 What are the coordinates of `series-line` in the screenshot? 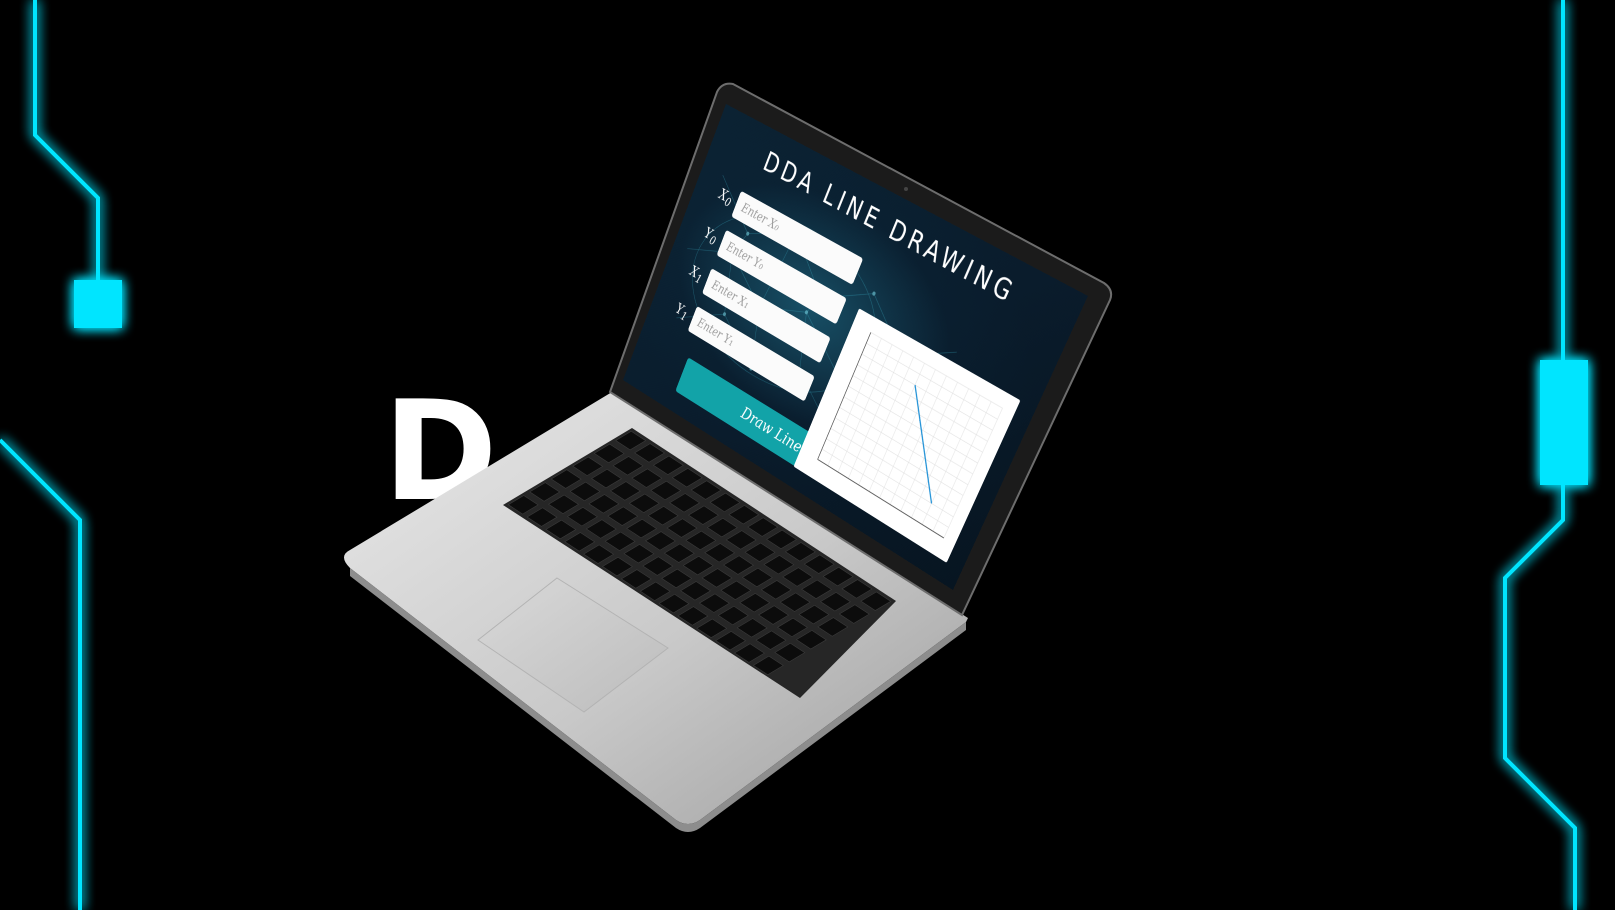 It's located at (924, 444).